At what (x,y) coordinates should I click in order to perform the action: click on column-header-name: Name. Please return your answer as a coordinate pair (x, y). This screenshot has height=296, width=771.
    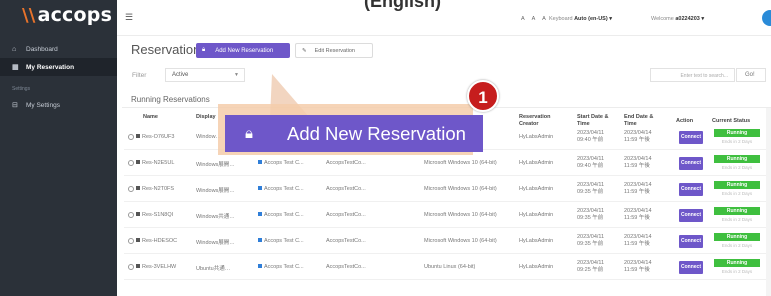
    Looking at the image, I should click on (150, 117).